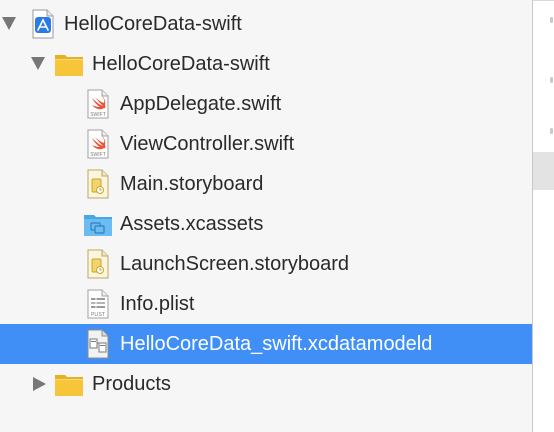  I want to click on tree-item-xcdatamodeld: HelloCoreData_swift.xcdatamodeld, so click(266, 344).